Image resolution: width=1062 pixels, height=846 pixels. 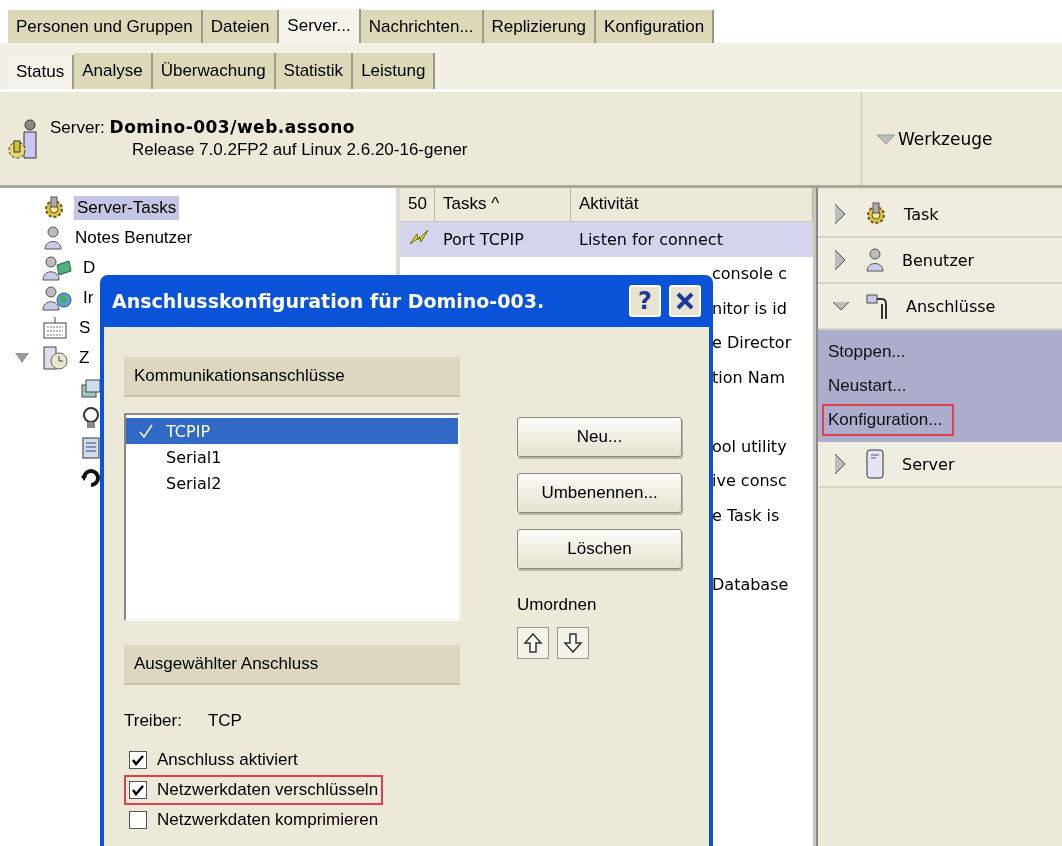 What do you see at coordinates (55, 328) in the screenshot?
I see `keyboard-icon` at bounding box center [55, 328].